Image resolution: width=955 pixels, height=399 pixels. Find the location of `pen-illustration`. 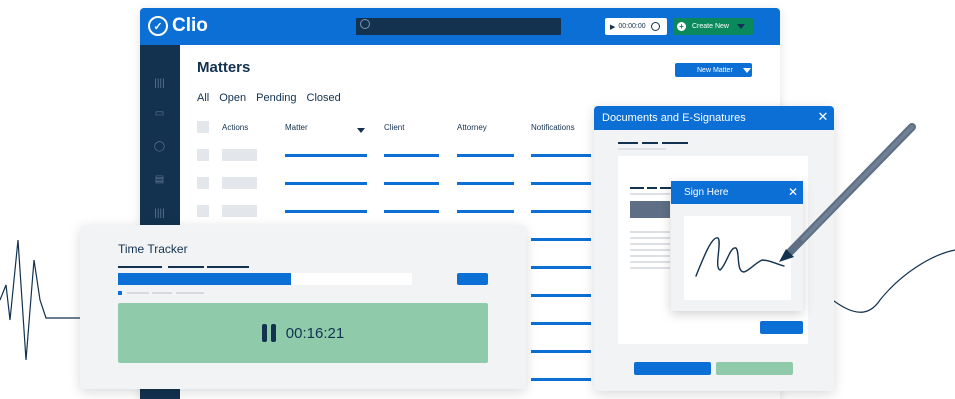

pen-illustration is located at coordinates (847, 192).